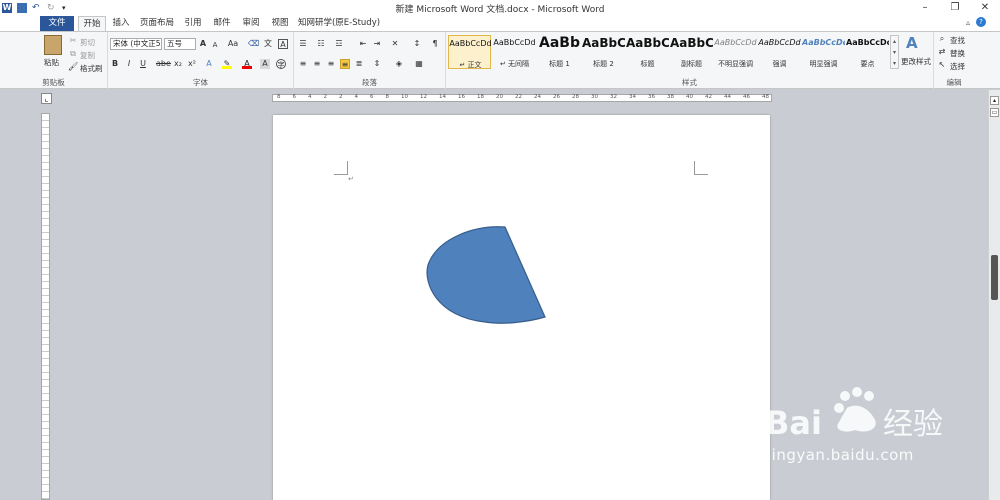  Describe the element at coordinates (136, 44) in the screenshot. I see `font-name-dropdown: 宋体 (中文正5` at that location.